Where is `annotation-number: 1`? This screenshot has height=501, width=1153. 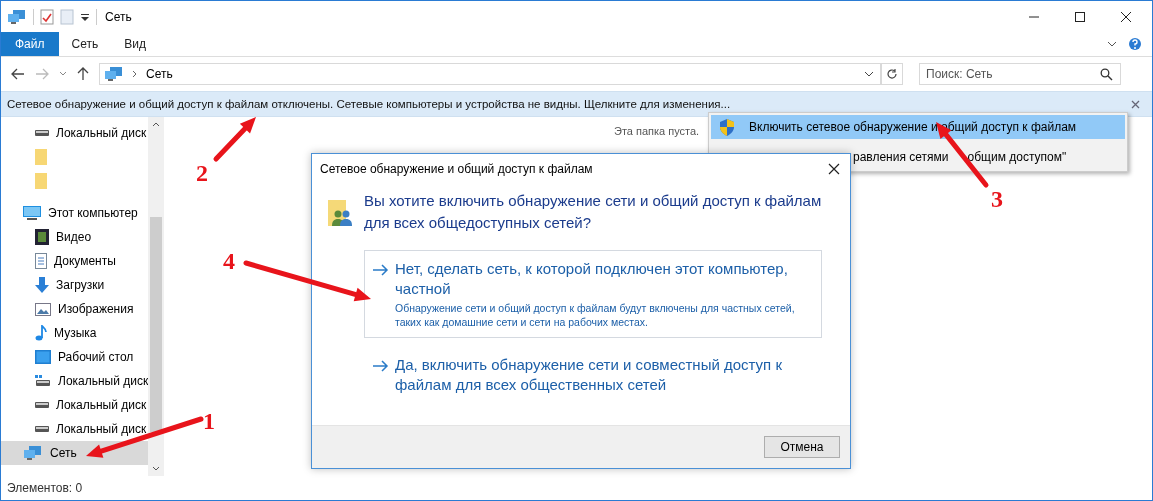 annotation-number: 1 is located at coordinates (209, 421).